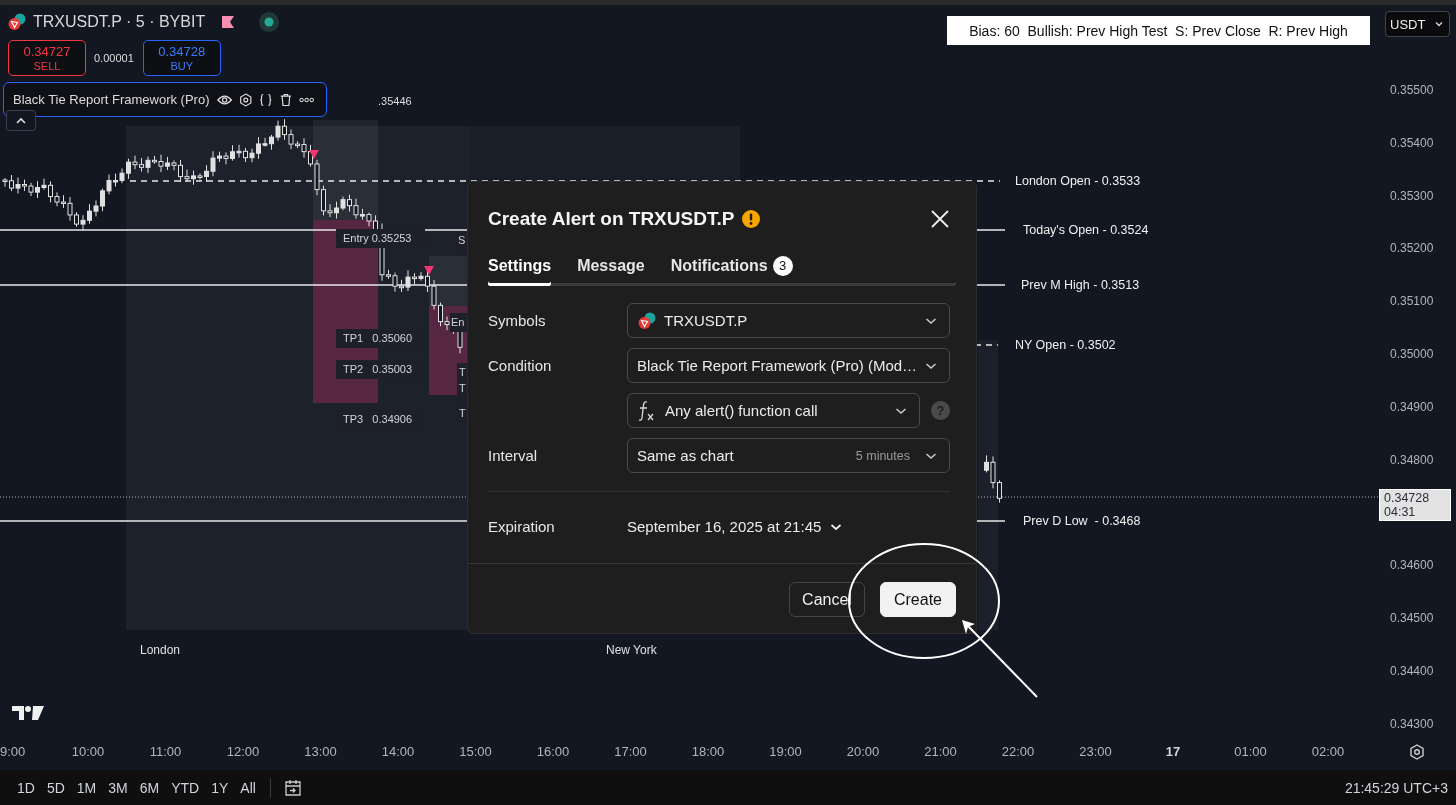 This screenshot has height=805, width=1456. Describe the element at coordinates (224, 99) in the screenshot. I see `eye-icon` at that location.